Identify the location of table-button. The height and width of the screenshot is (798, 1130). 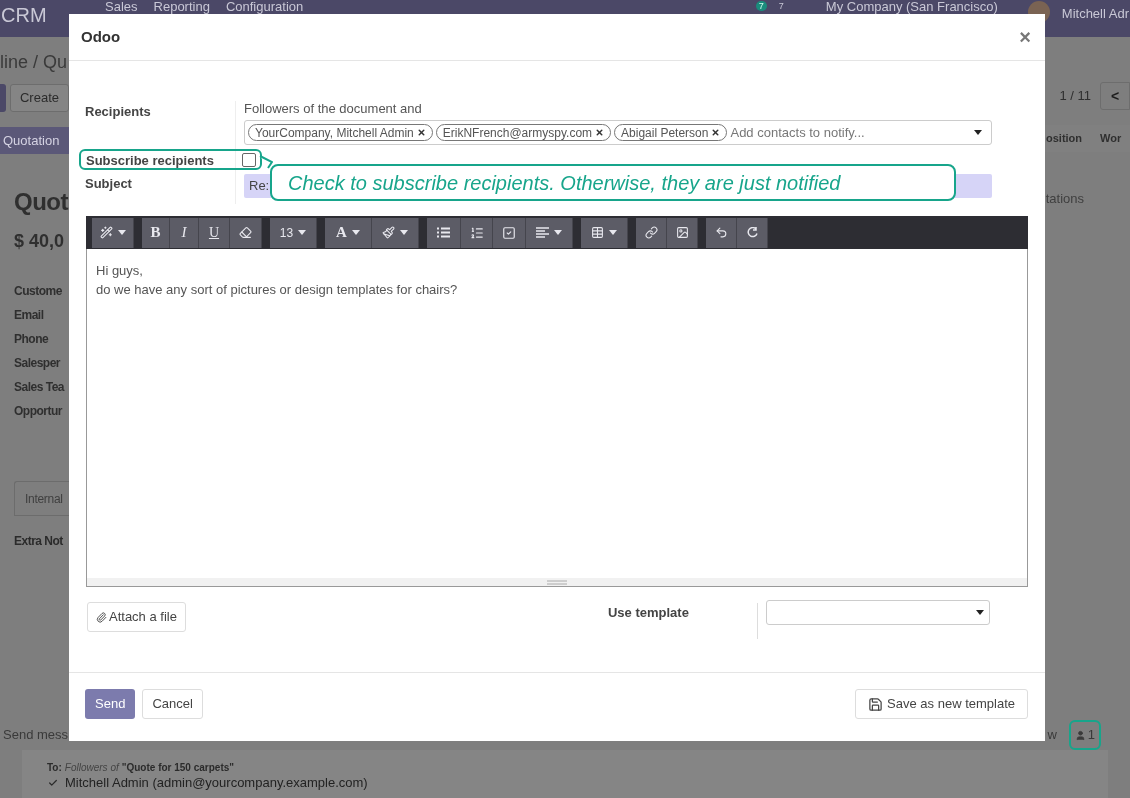
(604, 232).